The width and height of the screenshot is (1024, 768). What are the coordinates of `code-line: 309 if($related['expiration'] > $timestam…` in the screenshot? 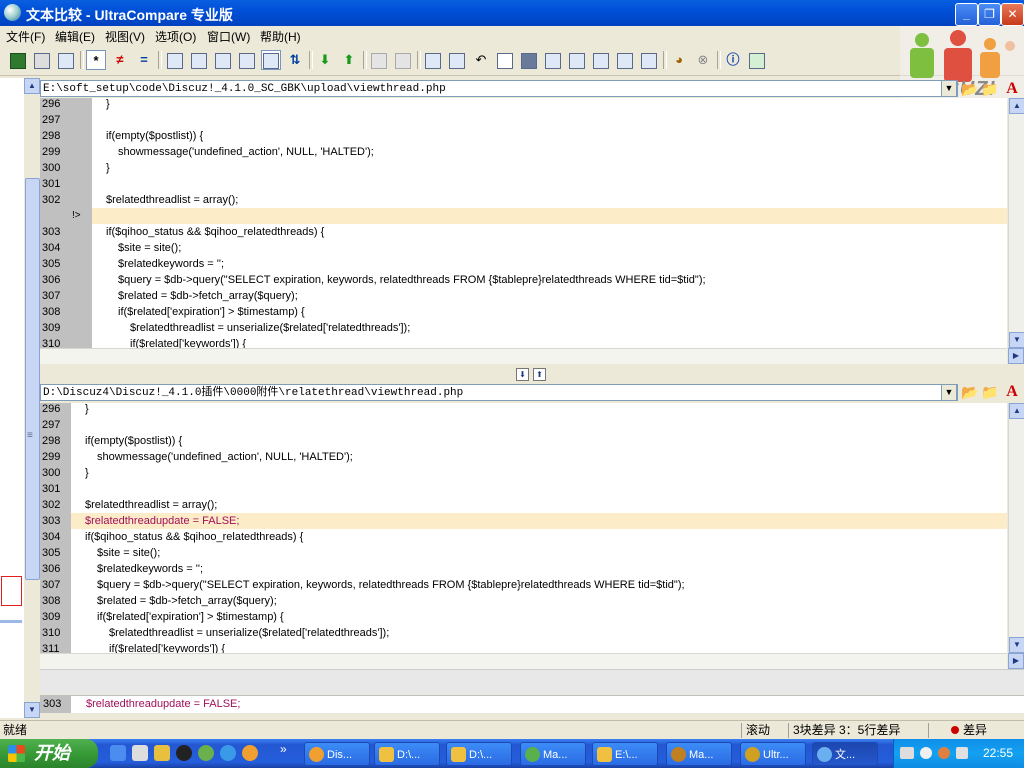 It's located at (523, 617).